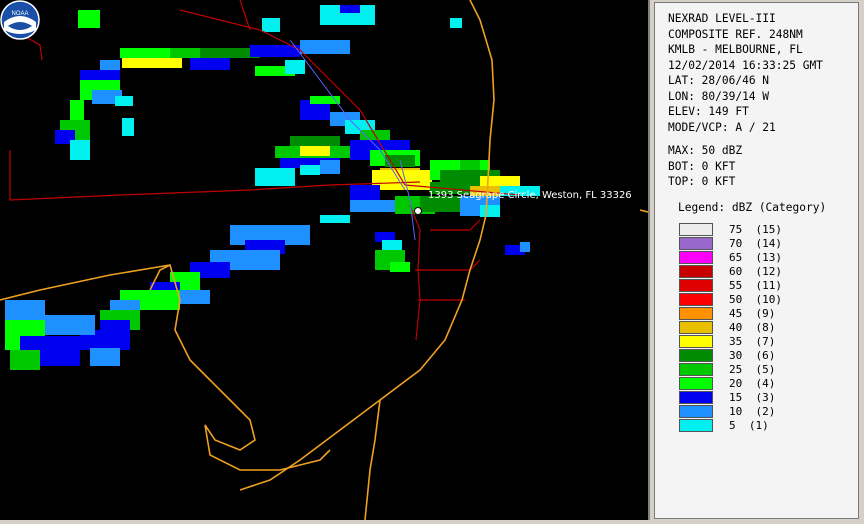 Image resolution: width=864 pixels, height=524 pixels. I want to click on legend-item: 15 (3), so click(764, 398).